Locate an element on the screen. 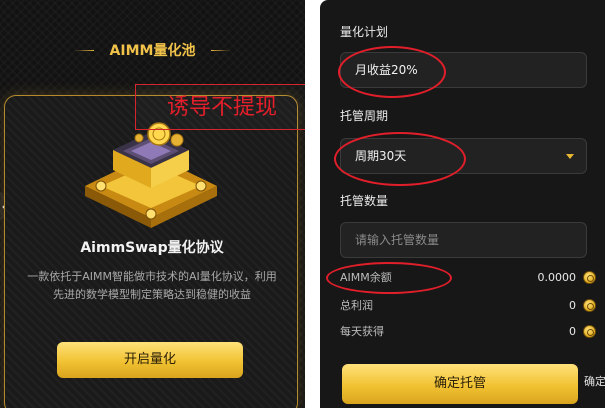 This screenshot has height=408, width=605. confirm-label-fragment: 确定 is located at coordinates (594, 381).